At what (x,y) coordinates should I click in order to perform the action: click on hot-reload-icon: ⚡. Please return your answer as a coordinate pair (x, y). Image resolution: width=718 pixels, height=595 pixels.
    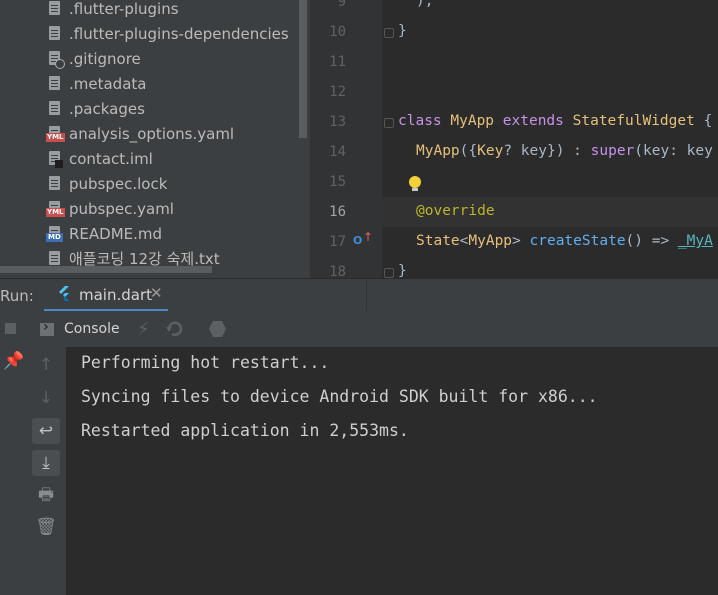
    Looking at the image, I should click on (143, 329).